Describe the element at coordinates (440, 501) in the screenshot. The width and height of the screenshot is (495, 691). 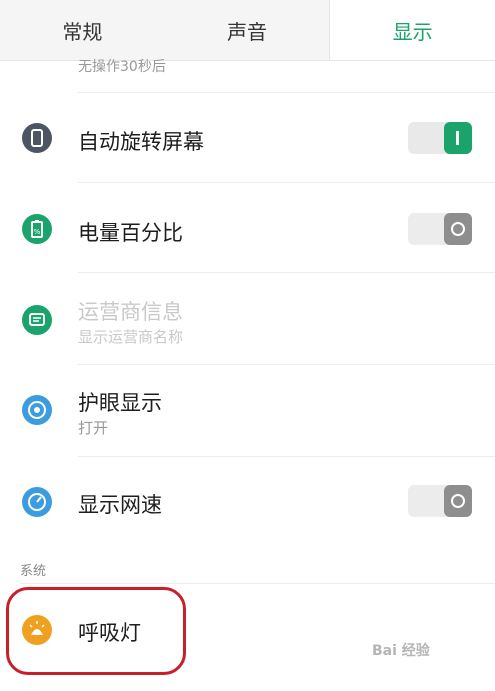
I see `network-speed-toggle` at that location.